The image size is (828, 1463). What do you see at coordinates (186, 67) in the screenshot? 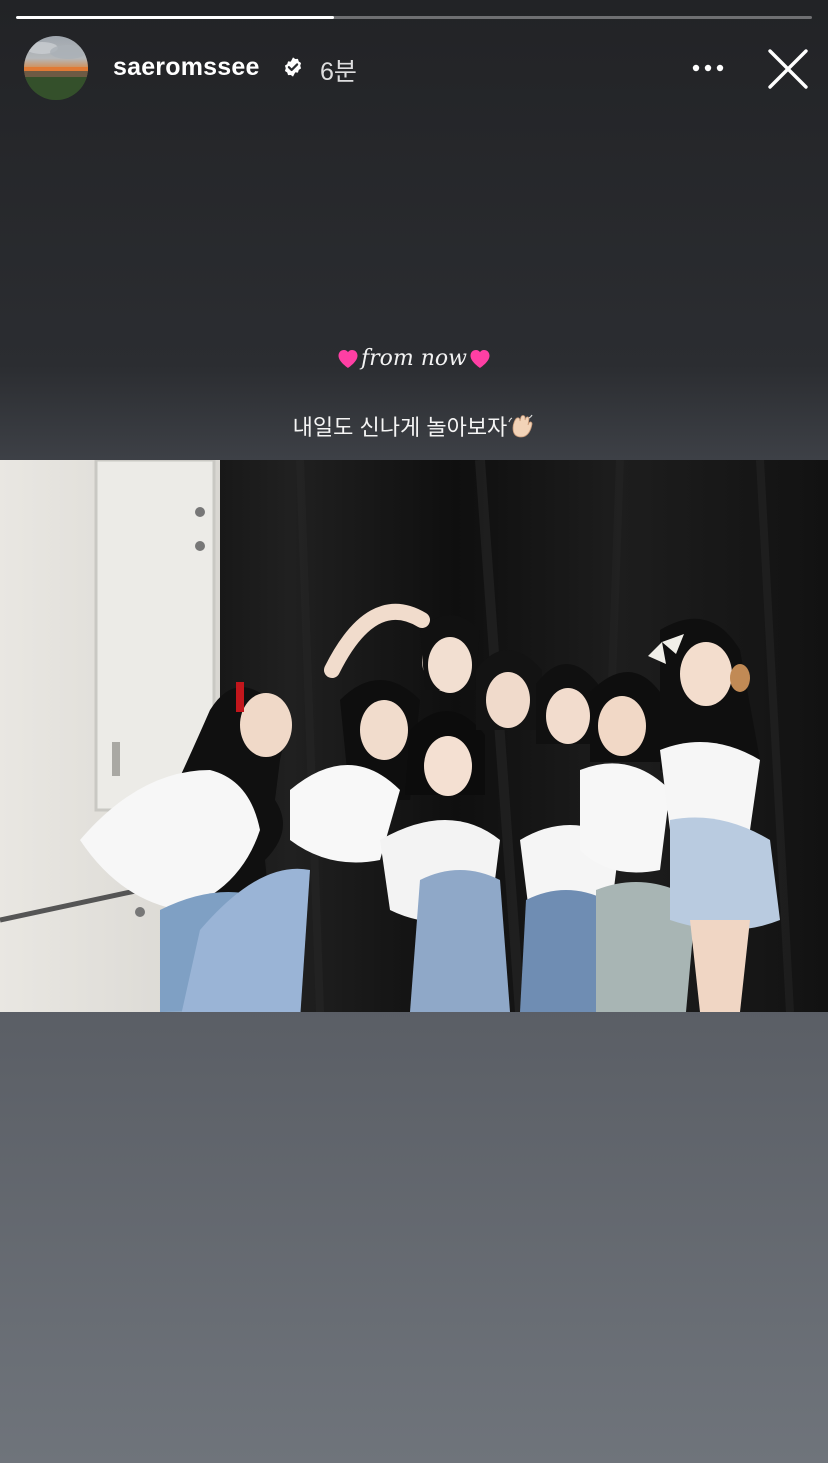
I see `username: saeromssee` at bounding box center [186, 67].